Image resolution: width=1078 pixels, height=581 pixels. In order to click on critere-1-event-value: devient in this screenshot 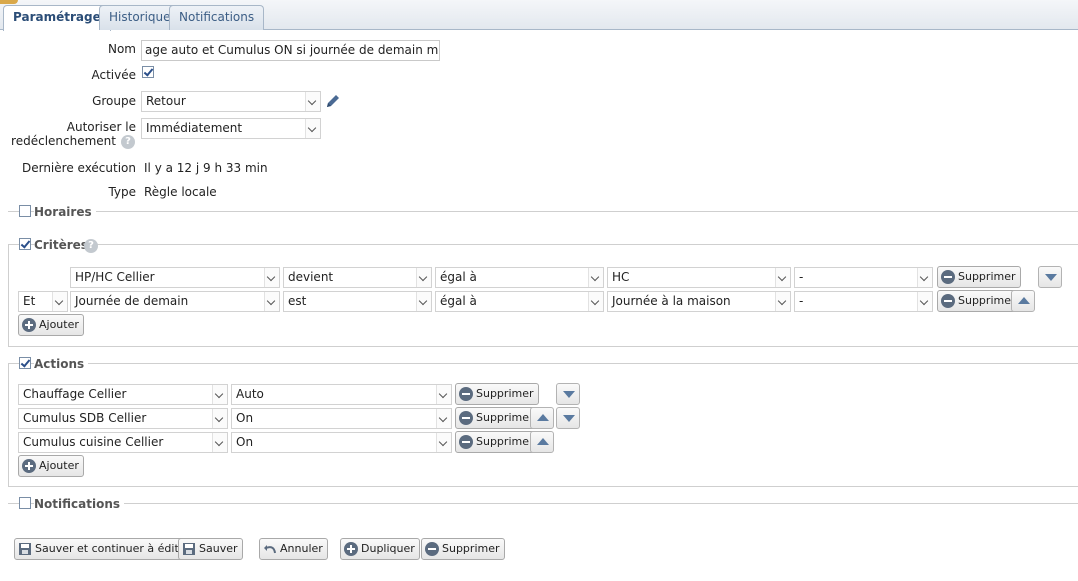, I will do `click(311, 277)`.